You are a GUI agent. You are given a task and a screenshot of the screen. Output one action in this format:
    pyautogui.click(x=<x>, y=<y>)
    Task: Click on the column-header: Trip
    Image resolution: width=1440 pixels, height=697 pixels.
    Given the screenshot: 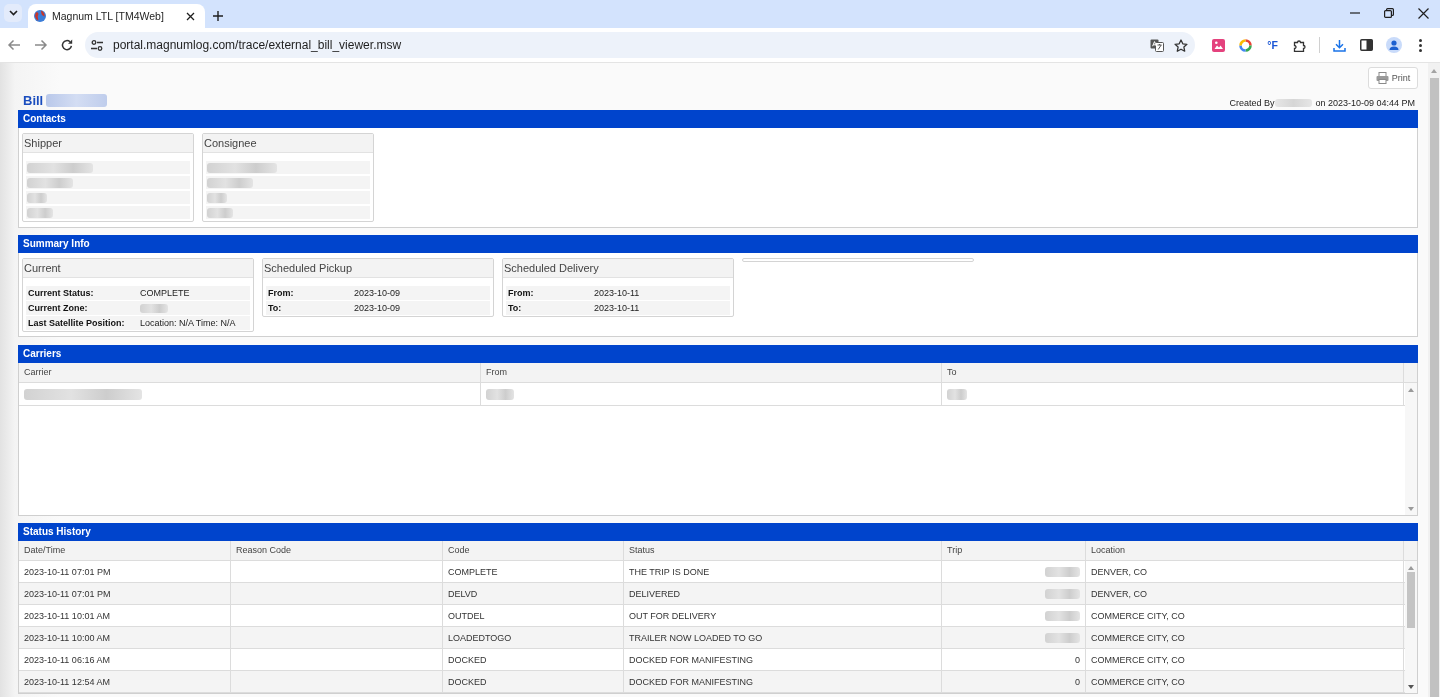 What is the action you would take?
    pyautogui.click(x=1014, y=550)
    